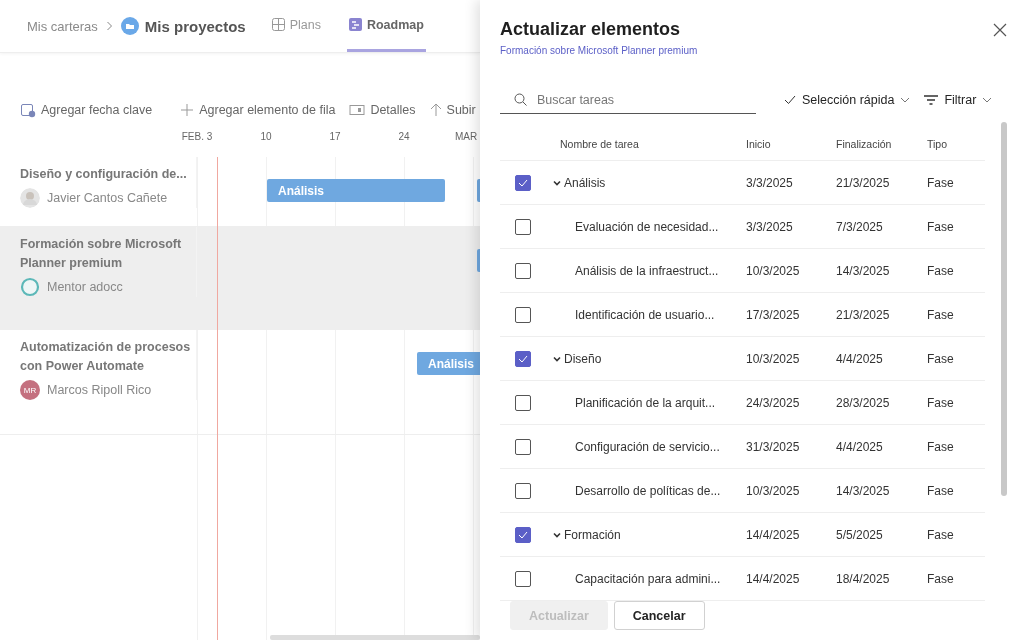  What do you see at coordinates (62, 26) in the screenshot?
I see `breadcrumb-link: Mis carteras` at bounding box center [62, 26].